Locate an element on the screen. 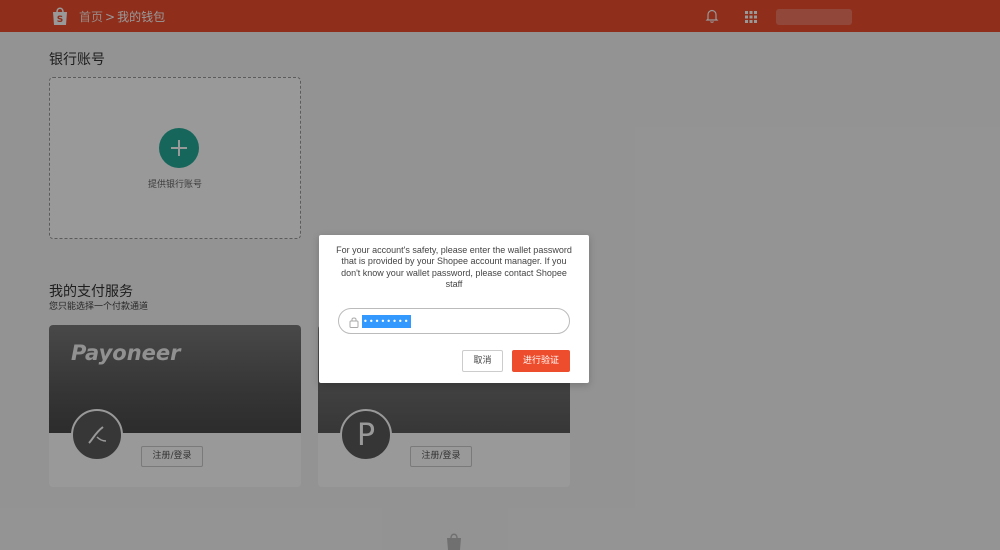 The width and height of the screenshot is (1000, 550). cancel-button: 取消 is located at coordinates (482, 361).